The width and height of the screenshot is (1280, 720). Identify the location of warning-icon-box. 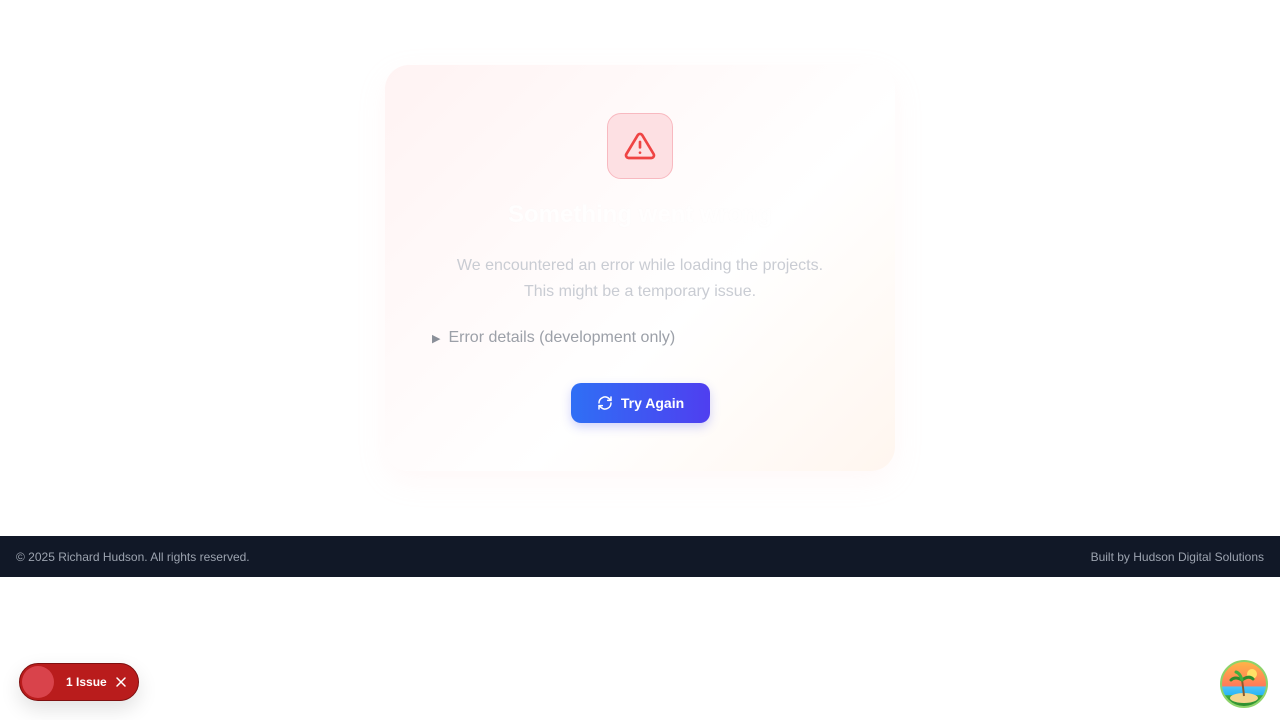
(640, 146).